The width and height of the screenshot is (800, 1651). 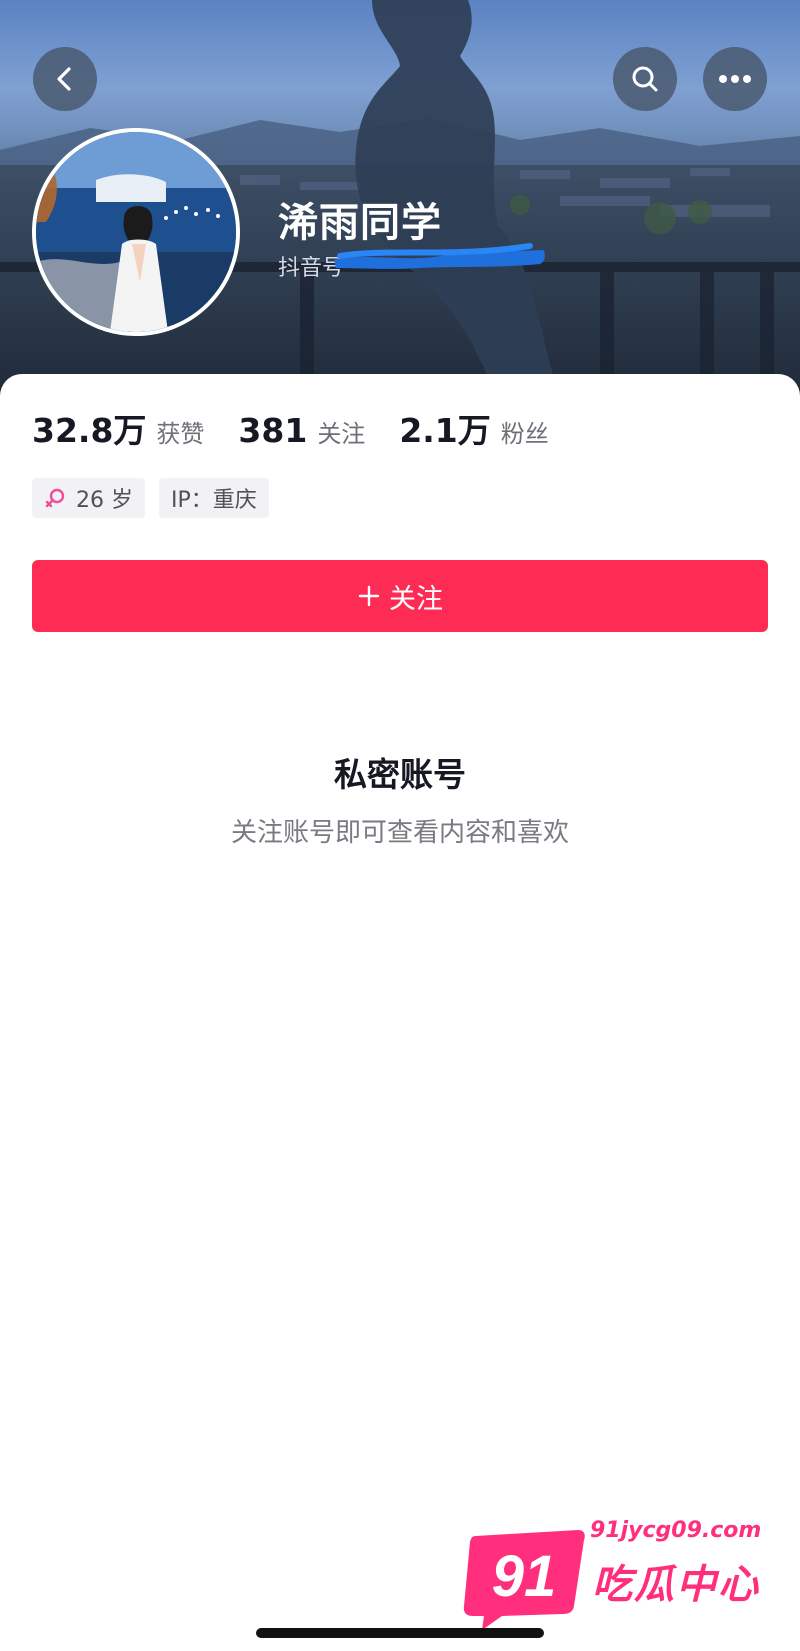 What do you see at coordinates (439, 256) in the screenshot?
I see `douyin-id-redaction` at bounding box center [439, 256].